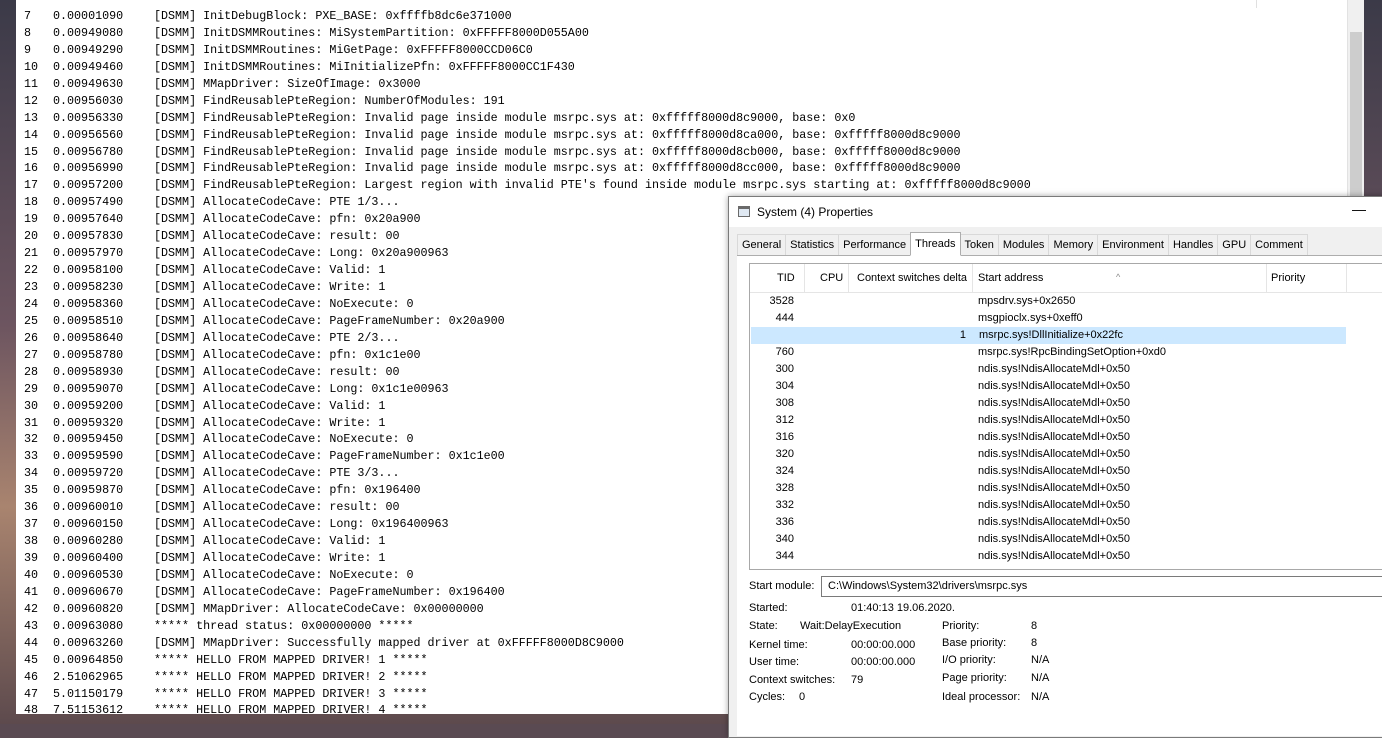 Image resolution: width=1382 pixels, height=738 pixels. What do you see at coordinates (1048, 335) in the screenshot?
I see `thread-row: 5260 1 msrpc.sys!DllInitialize+0x22fc` at bounding box center [1048, 335].